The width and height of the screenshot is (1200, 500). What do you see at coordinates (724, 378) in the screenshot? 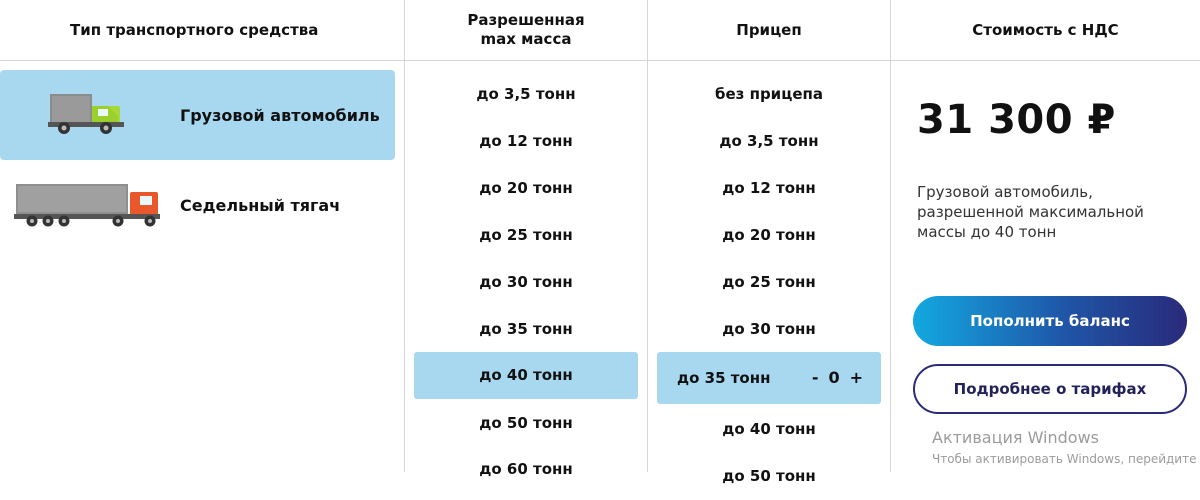
I see `trailer-selected-label: до 35 тонн` at bounding box center [724, 378].